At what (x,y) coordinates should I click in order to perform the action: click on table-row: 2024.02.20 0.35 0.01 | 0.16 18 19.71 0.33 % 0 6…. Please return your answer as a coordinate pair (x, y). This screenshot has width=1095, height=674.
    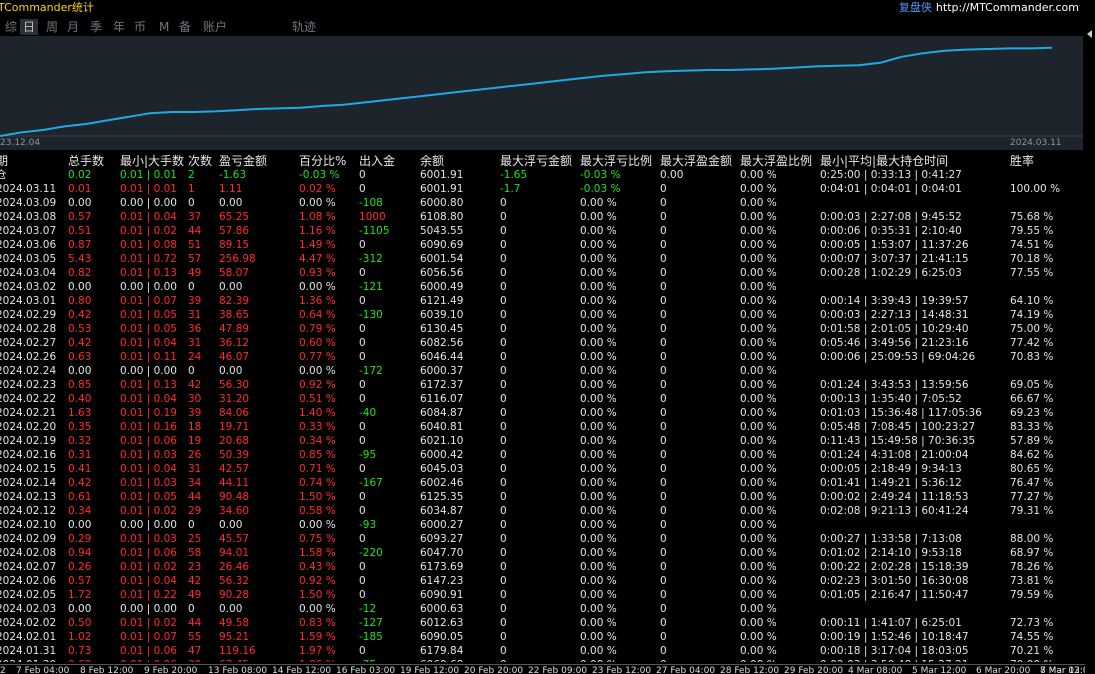
    Looking at the image, I should click on (542, 427).